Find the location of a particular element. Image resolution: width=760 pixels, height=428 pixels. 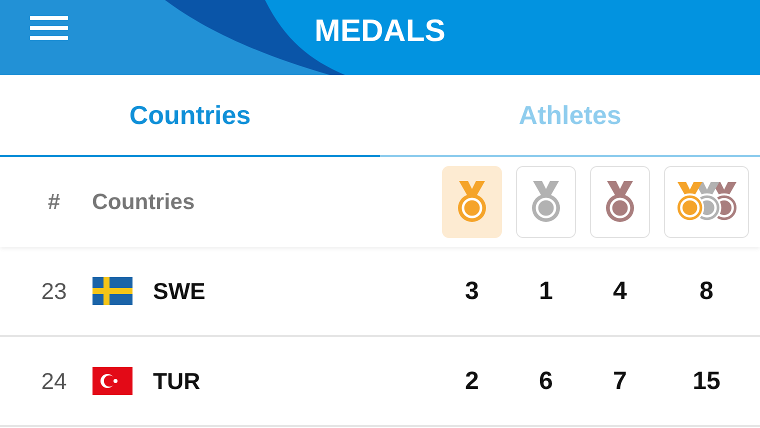

total-sort-button is located at coordinates (706, 202).